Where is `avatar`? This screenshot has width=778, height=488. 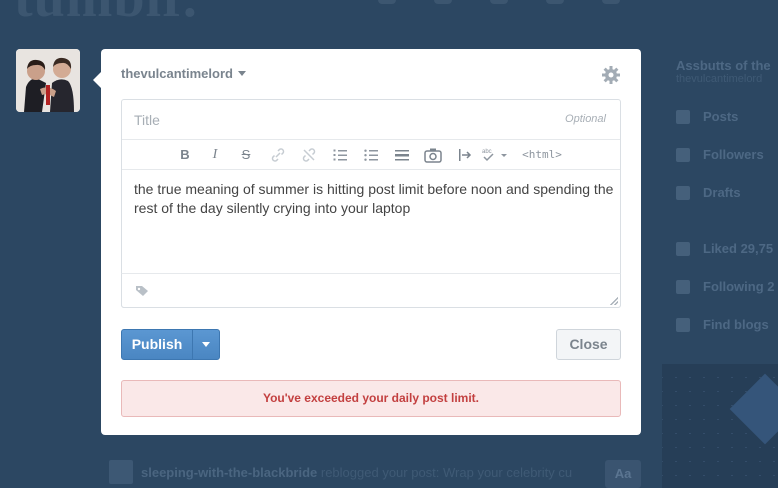 avatar is located at coordinates (48, 80).